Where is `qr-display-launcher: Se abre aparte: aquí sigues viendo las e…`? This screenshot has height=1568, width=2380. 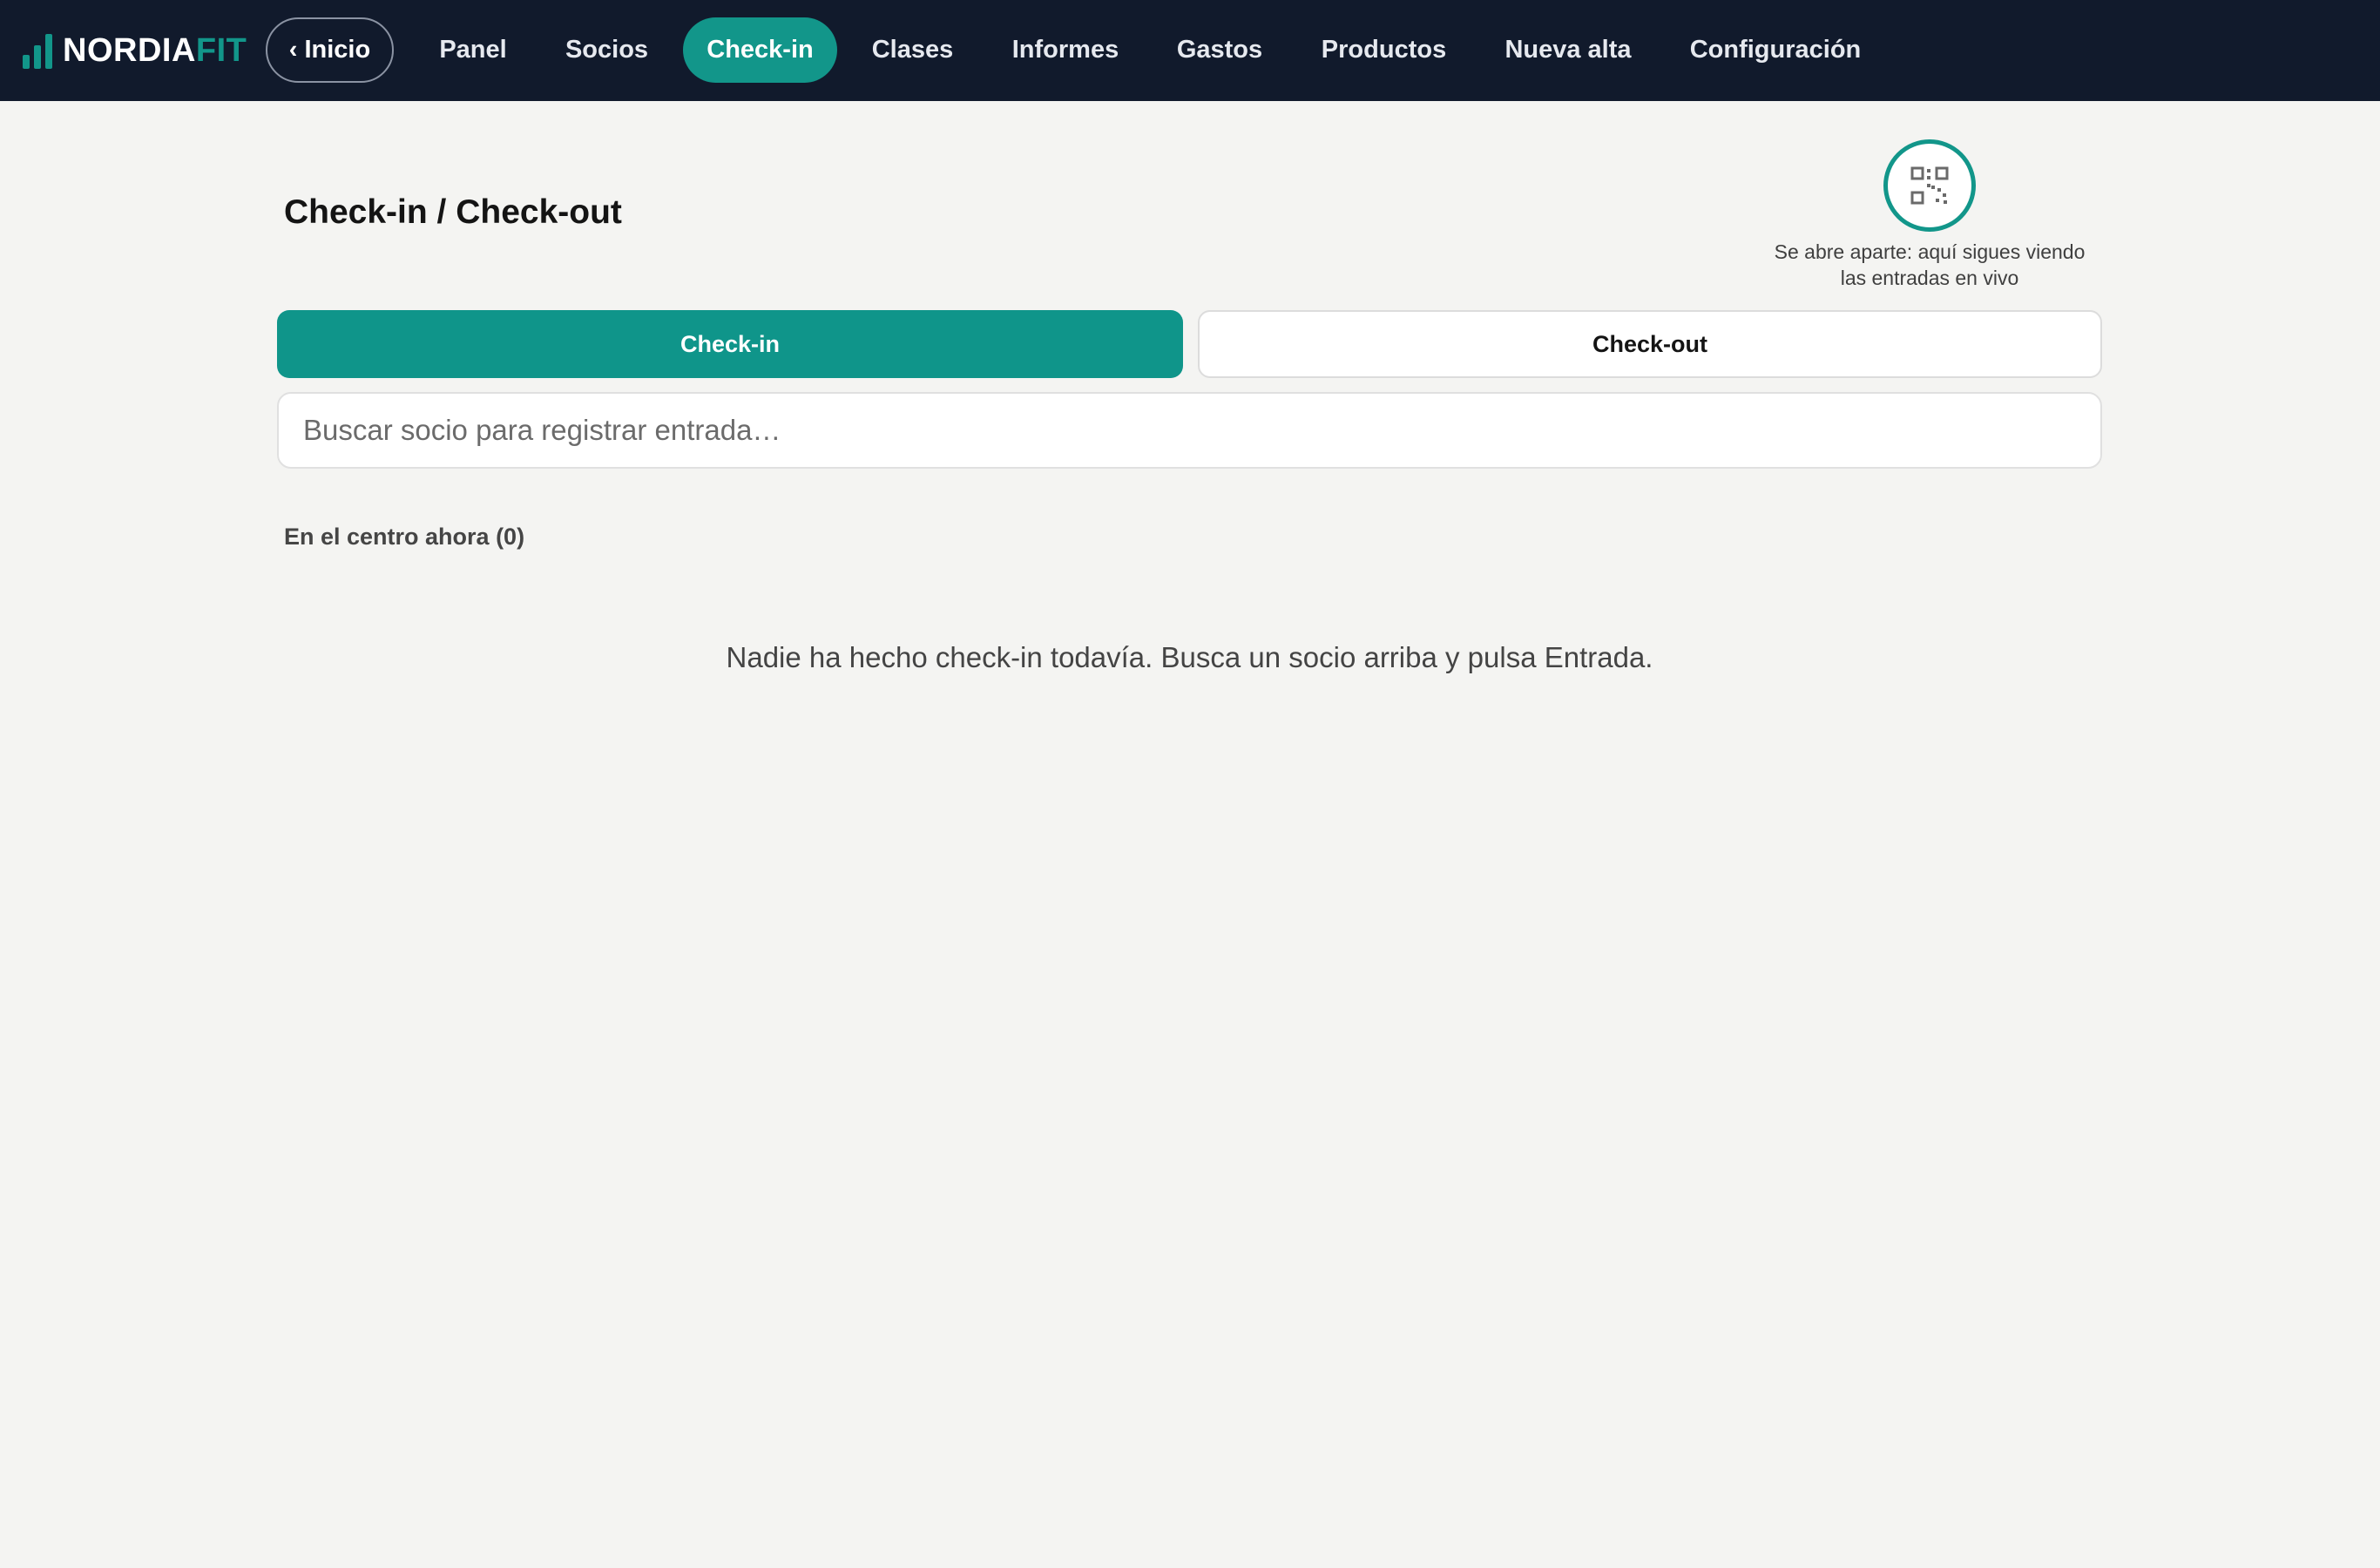
qr-display-launcher: Se abre aparte: aquí sigues viendo las e… is located at coordinates (1929, 215).